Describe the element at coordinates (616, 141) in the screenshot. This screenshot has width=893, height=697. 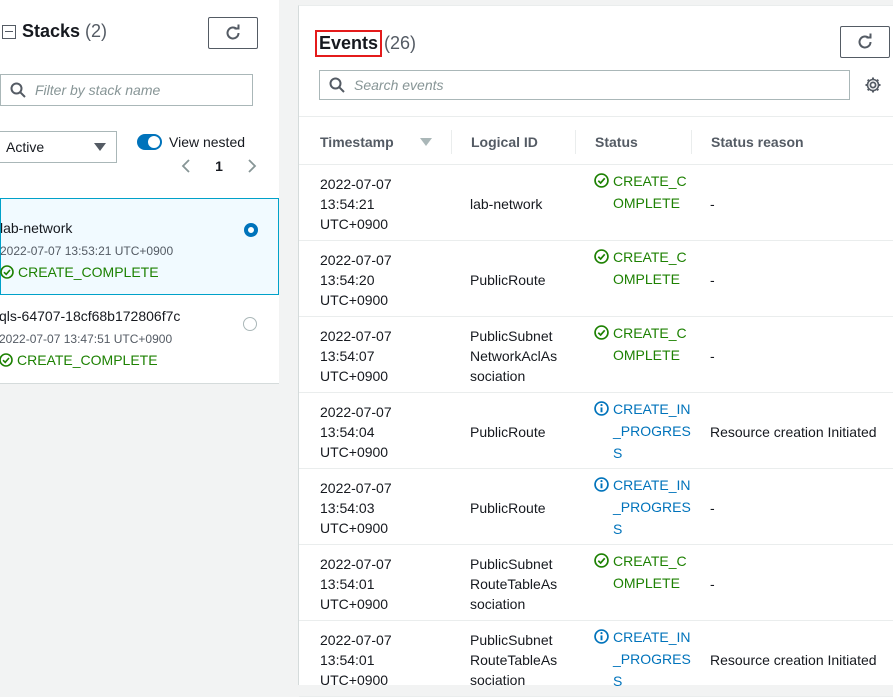
I see `column-header-status: Status` at that location.